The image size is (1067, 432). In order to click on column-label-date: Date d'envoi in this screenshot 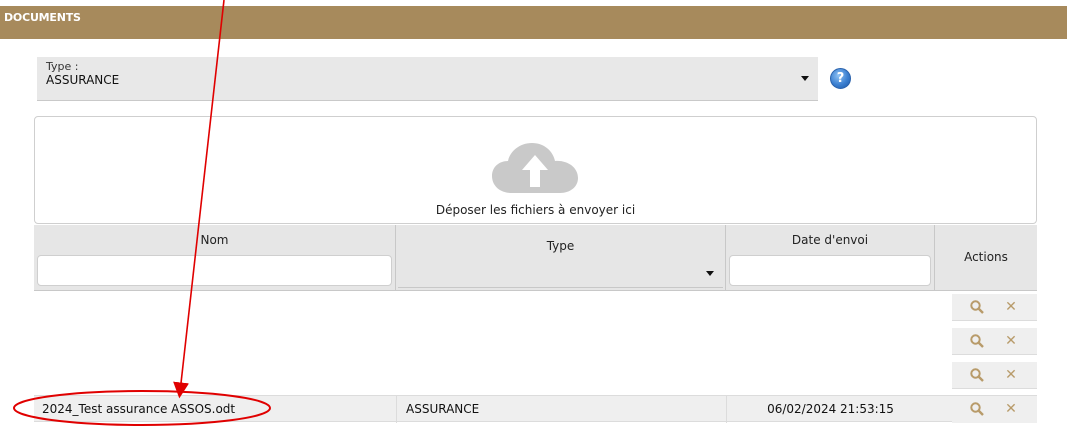, I will do `click(830, 240)`.